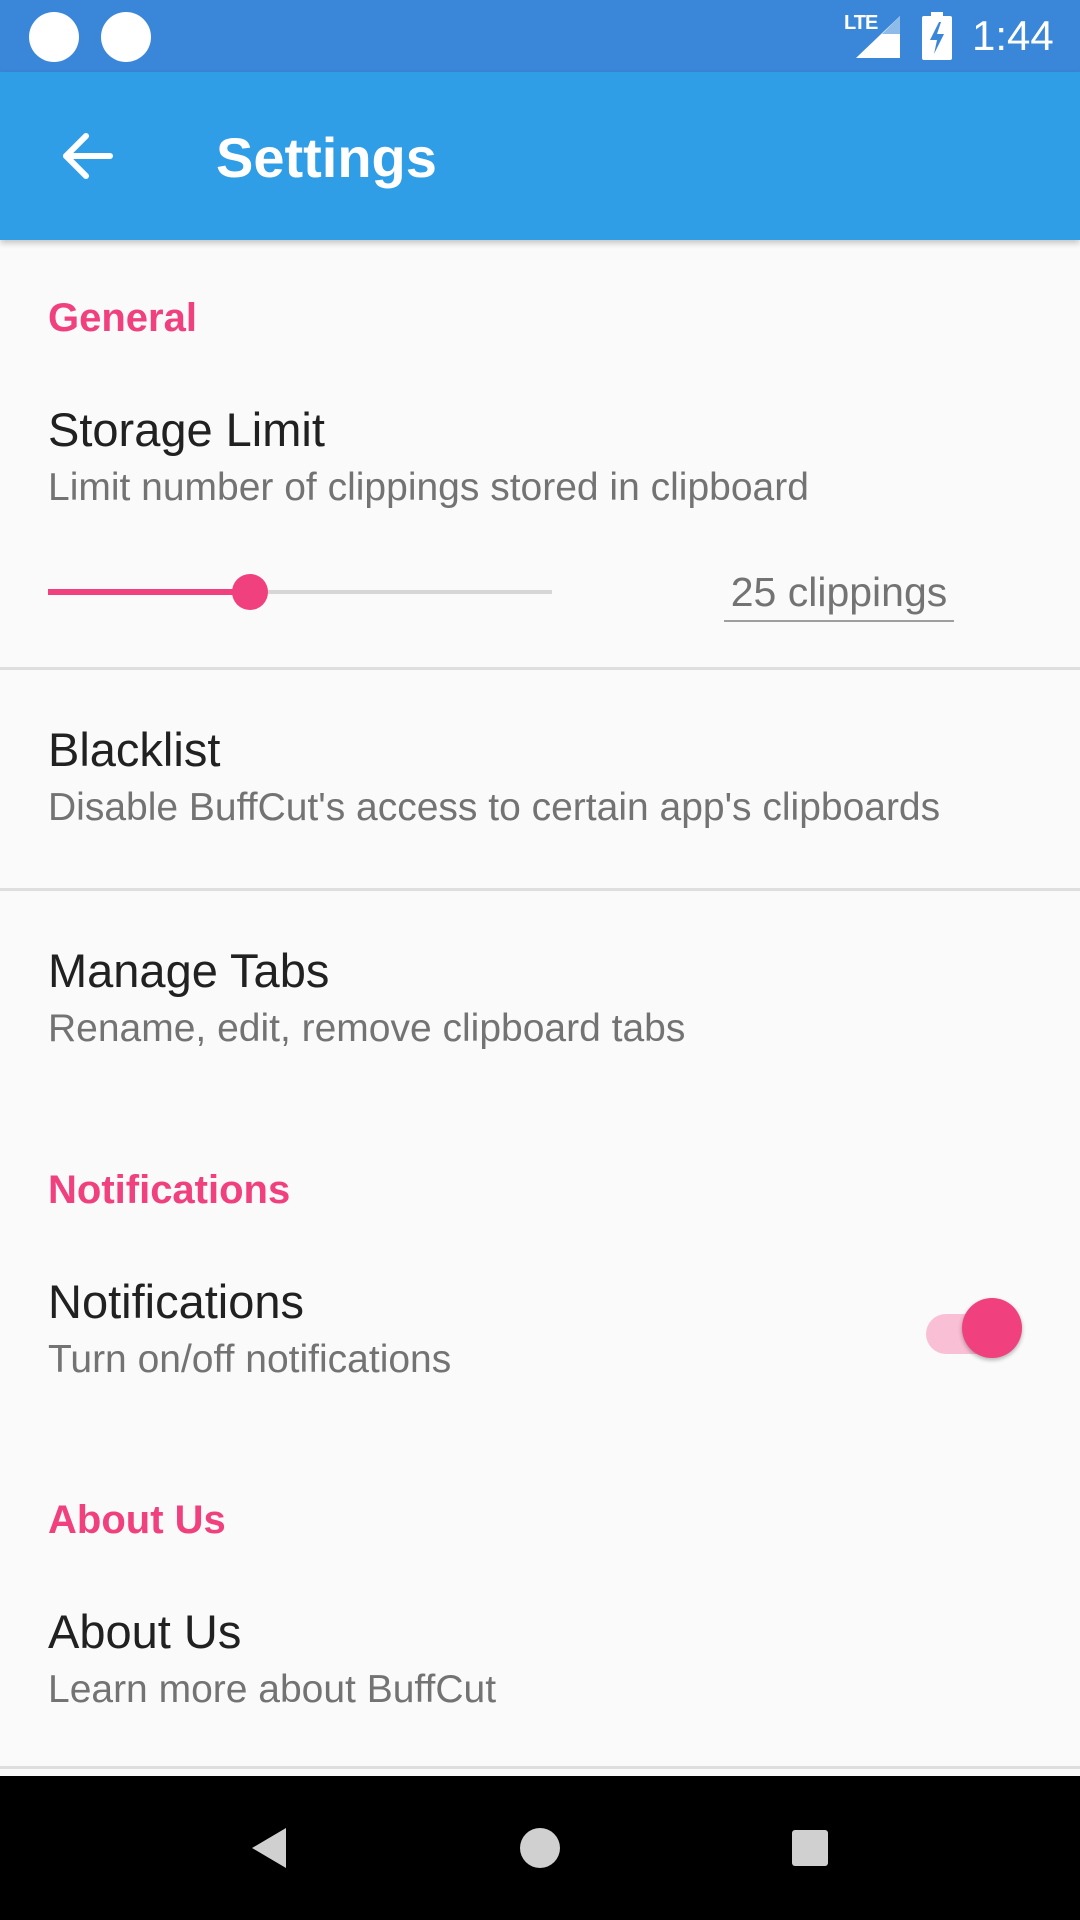 The height and width of the screenshot is (1920, 1080). Describe the element at coordinates (122, 318) in the screenshot. I see `section-header-general: General` at that location.